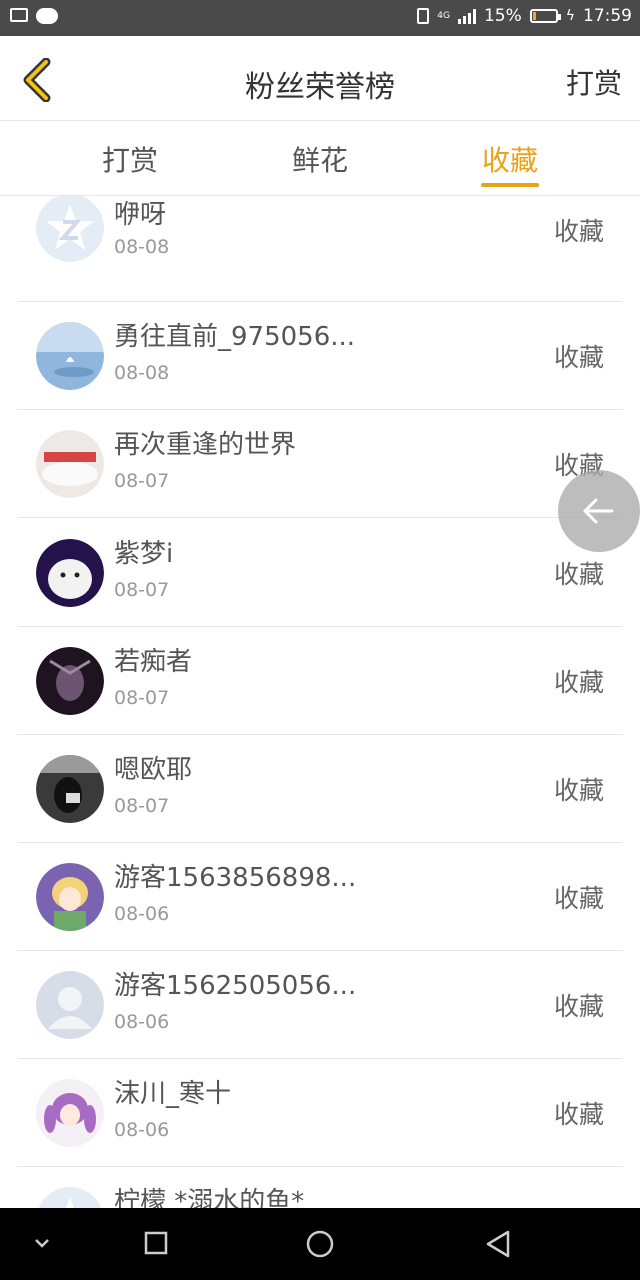 The height and width of the screenshot is (1284, 640). I want to click on user-name: 再次重逢的世界, so click(205, 445).